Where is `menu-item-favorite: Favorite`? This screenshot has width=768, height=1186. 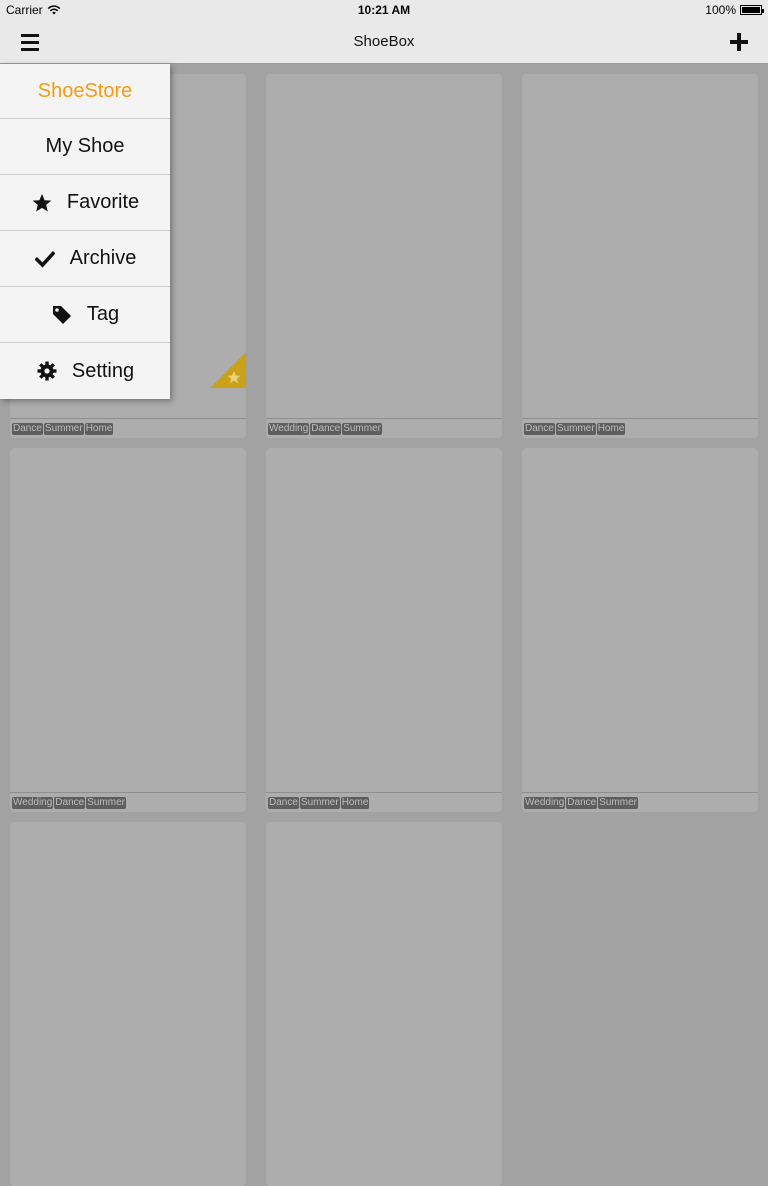 menu-item-favorite: Favorite is located at coordinates (85, 203).